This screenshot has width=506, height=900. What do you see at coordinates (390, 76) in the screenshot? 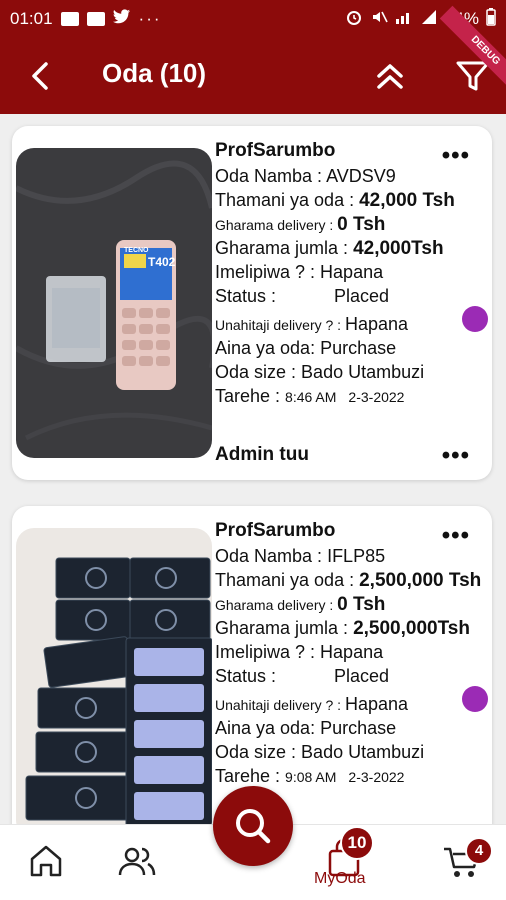
I see `collapse-all-button` at bounding box center [390, 76].